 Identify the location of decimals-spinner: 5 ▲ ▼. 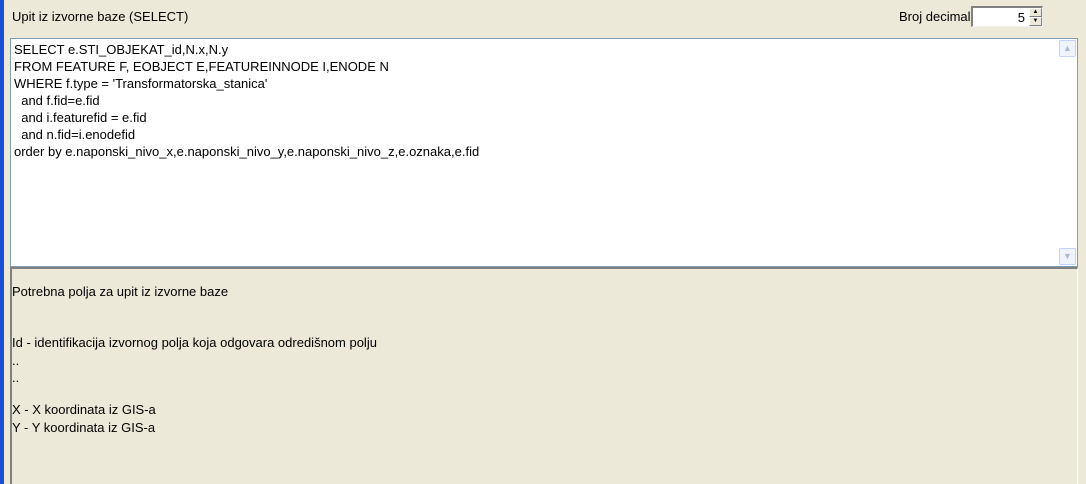
(1007, 16).